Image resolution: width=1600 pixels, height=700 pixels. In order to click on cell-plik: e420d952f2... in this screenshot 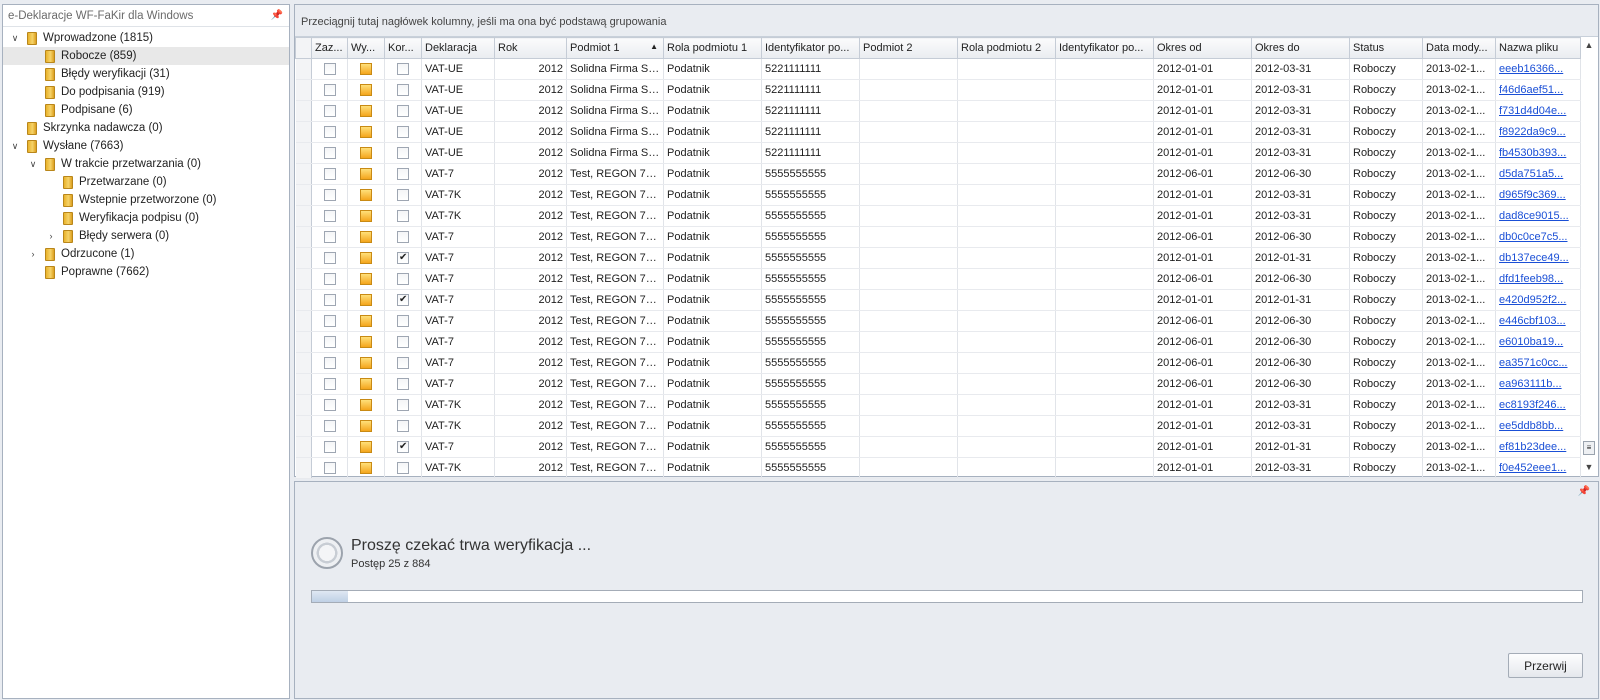, I will do `click(1538, 300)`.